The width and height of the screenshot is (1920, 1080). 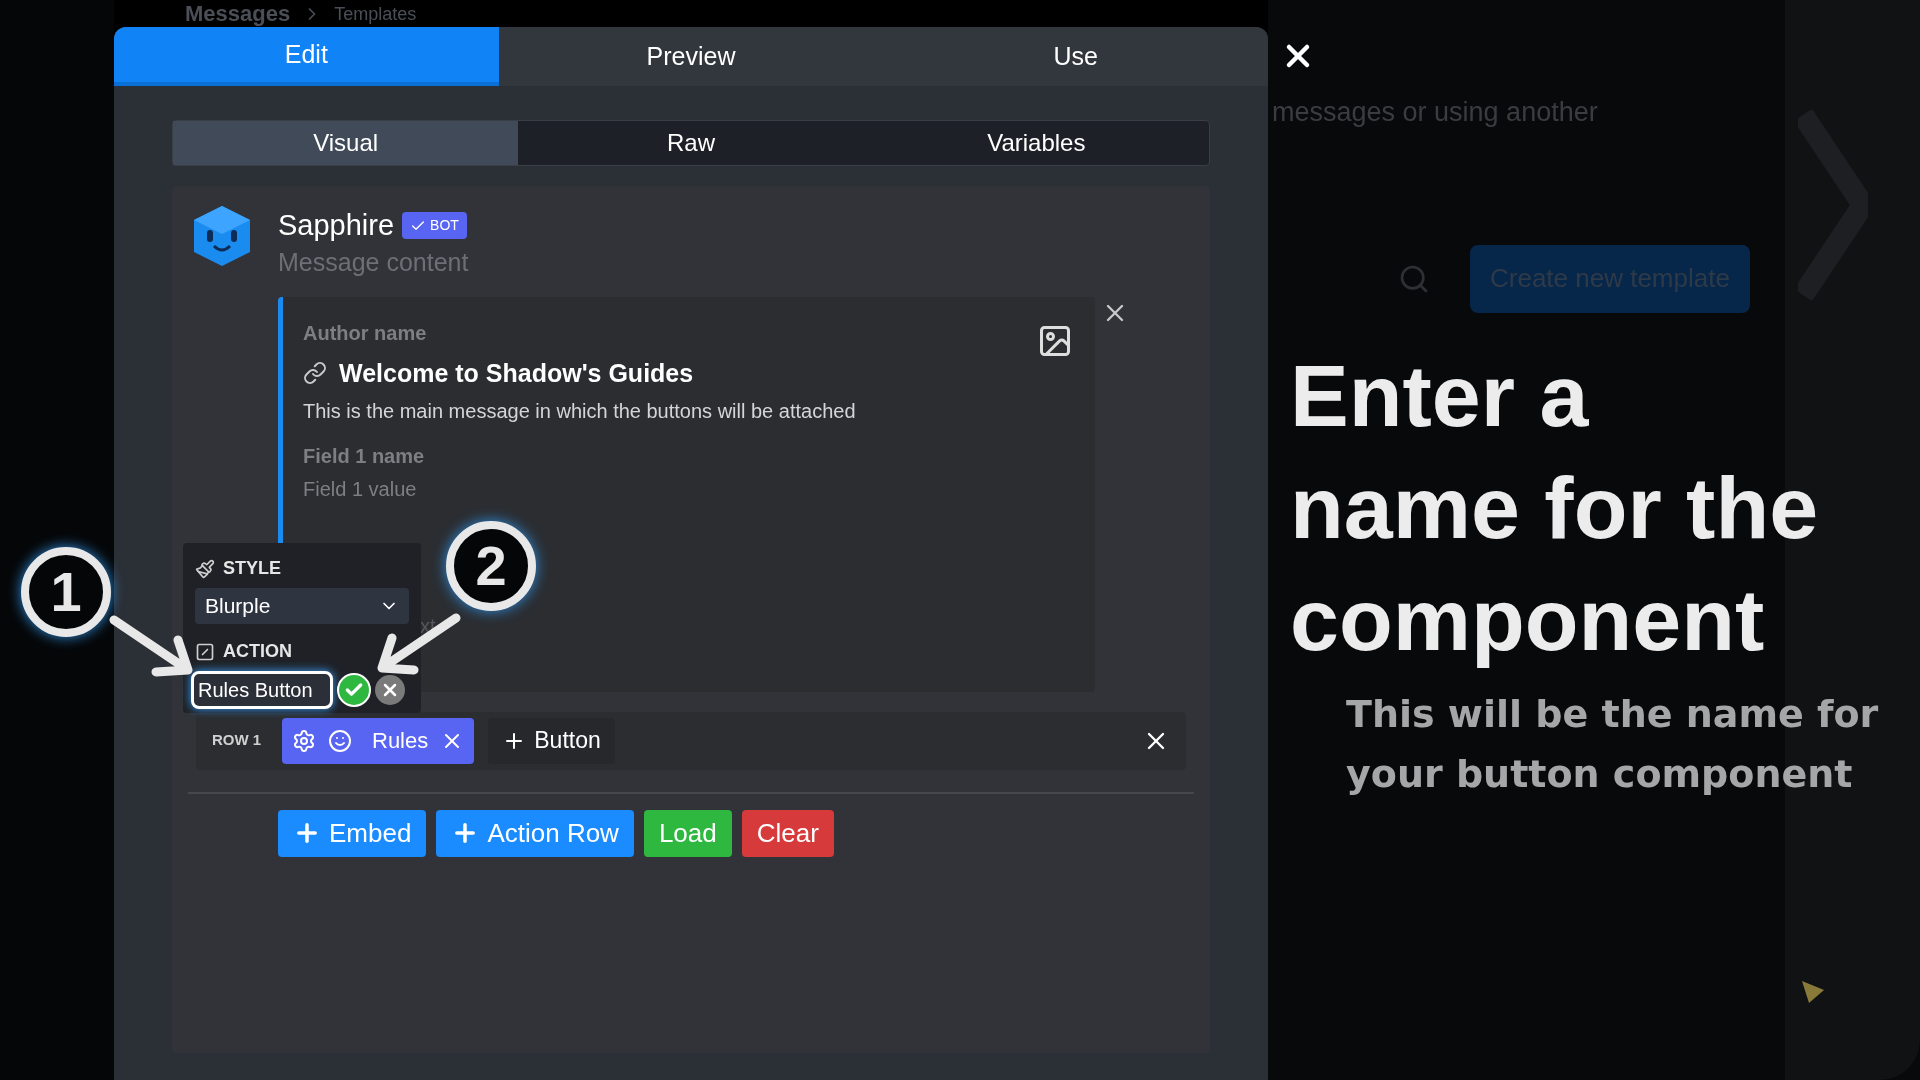 I want to click on subtab: Visual, so click(x=346, y=143).